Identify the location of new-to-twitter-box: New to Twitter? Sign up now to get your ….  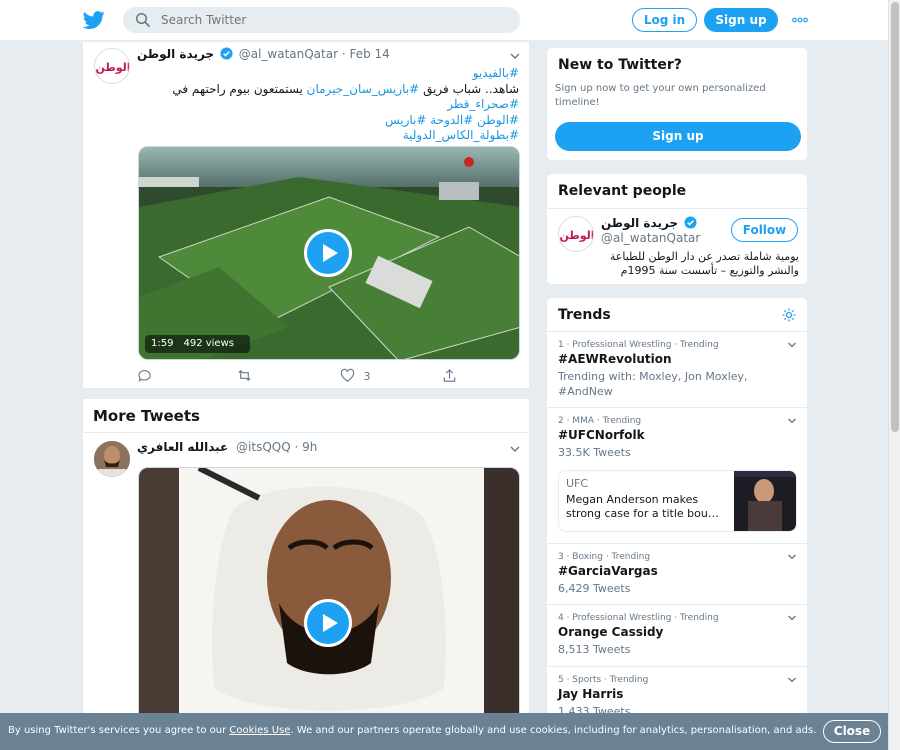
(677, 104).